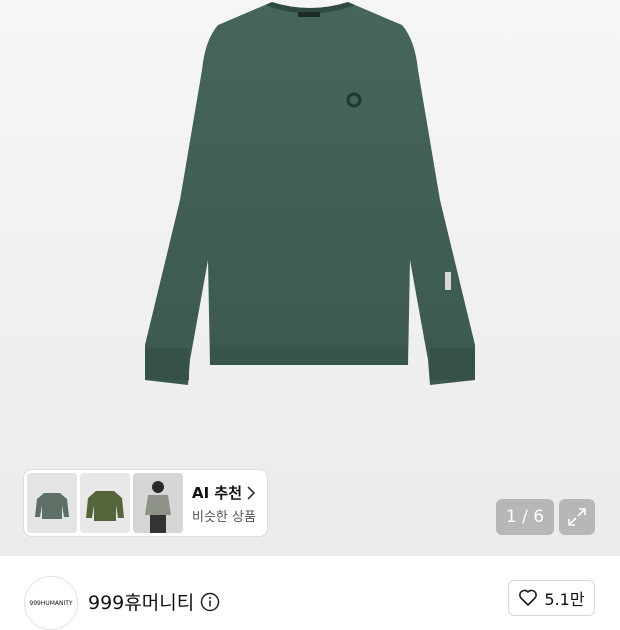 The image size is (620, 630). Describe the element at coordinates (525, 517) in the screenshot. I see `image-counter: 1 / 6` at that location.